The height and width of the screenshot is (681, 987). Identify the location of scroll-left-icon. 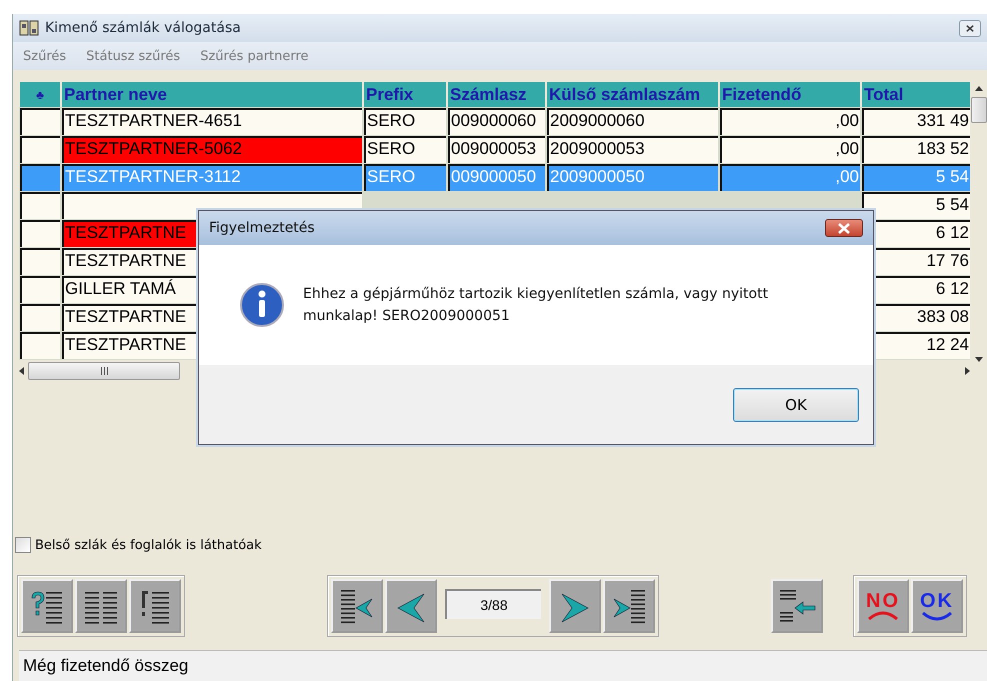
(21, 371).